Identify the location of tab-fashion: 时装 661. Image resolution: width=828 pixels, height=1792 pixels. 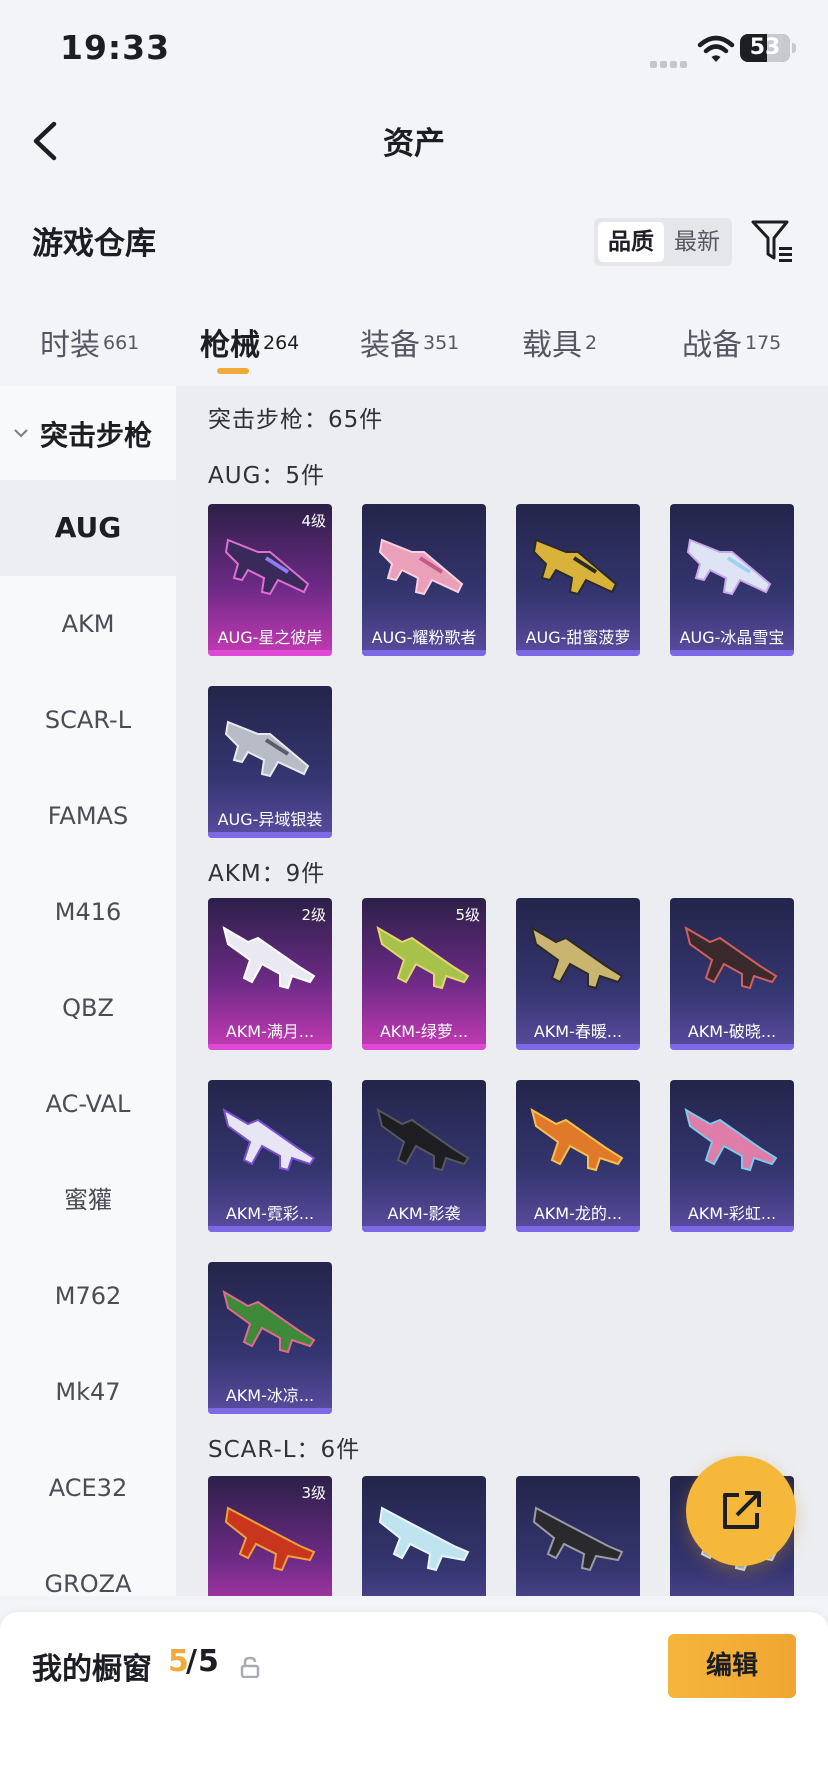
(89, 350).